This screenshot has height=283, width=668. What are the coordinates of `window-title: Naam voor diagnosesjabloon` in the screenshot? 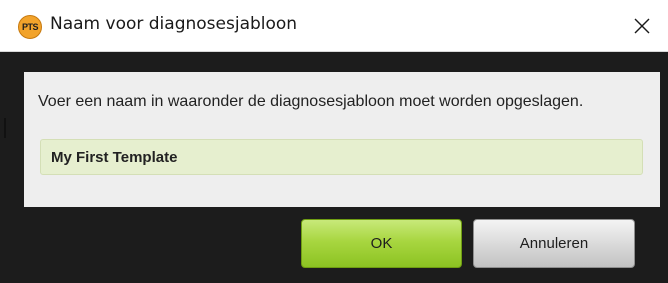 It's located at (174, 24).